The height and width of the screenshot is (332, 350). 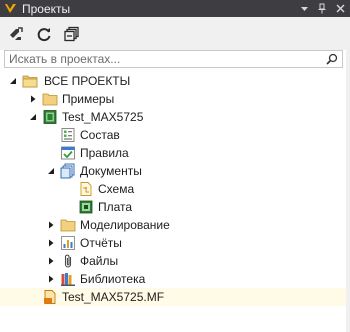 I want to click on tree-label: Моделирование, so click(x=125, y=225).